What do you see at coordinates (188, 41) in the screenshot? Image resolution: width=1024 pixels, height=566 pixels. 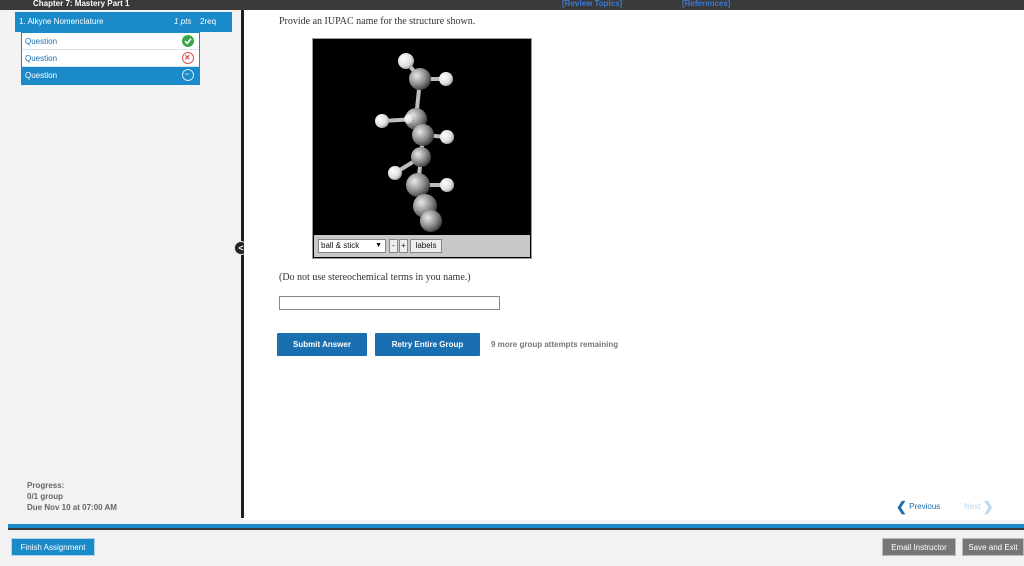 I see `check-icon` at bounding box center [188, 41].